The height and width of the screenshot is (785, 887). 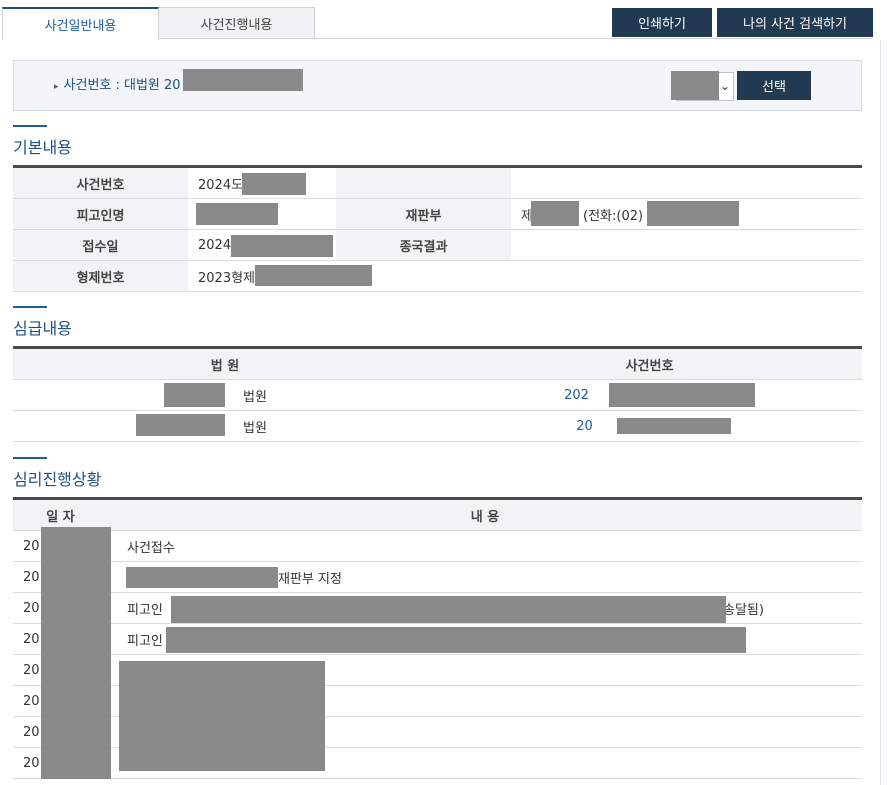 I want to click on header-final-result: 종국결과, so click(x=423, y=245).